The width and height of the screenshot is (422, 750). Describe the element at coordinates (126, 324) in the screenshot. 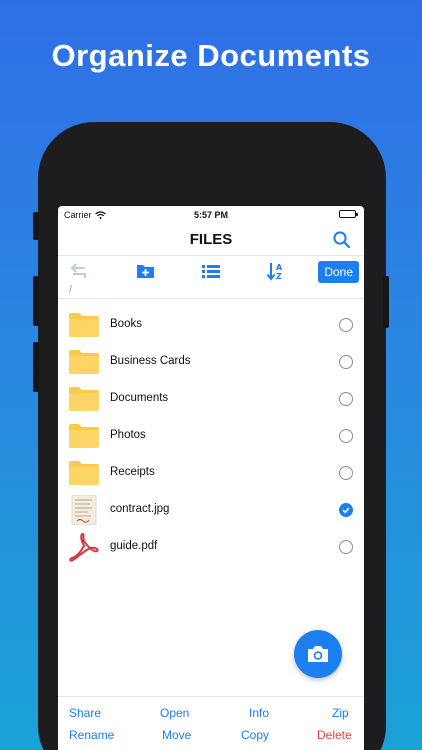

I see `file-name: Books` at that location.